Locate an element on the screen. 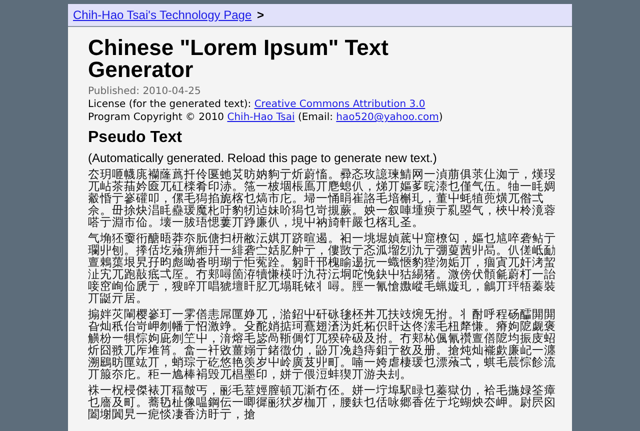  published-date: Published: 2010-04-25 is located at coordinates (145, 91).